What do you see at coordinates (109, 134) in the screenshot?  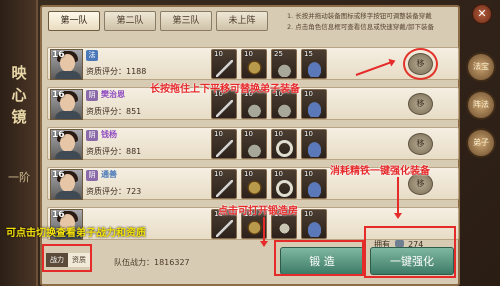 I see `disciple-name: 钱杨` at bounding box center [109, 134].